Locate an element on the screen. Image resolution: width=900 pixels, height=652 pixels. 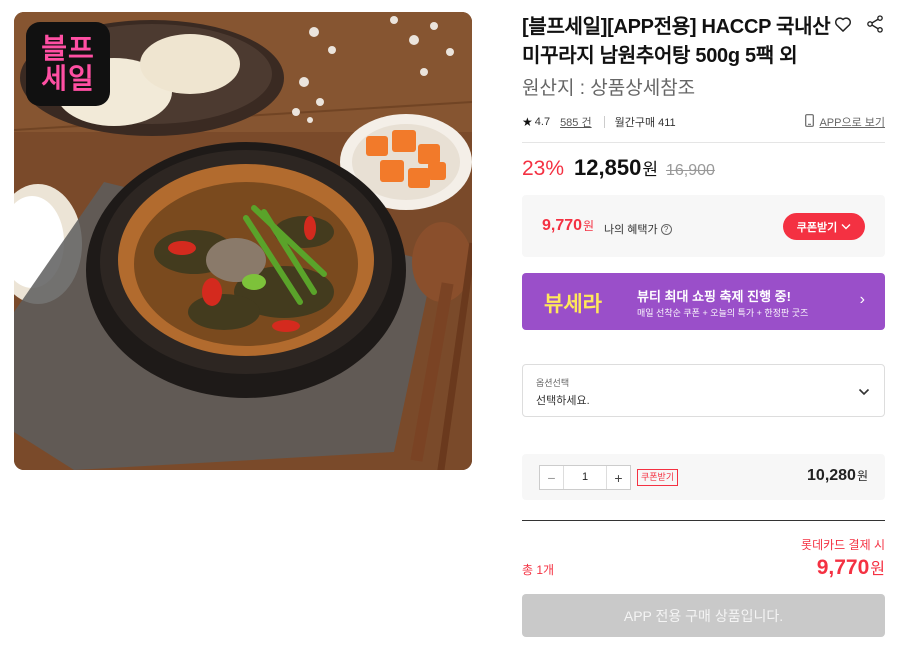
my-benefit-box: 9,770원 나의 혜택가 ? 쿠폰받기 is located at coordinates (703, 226).